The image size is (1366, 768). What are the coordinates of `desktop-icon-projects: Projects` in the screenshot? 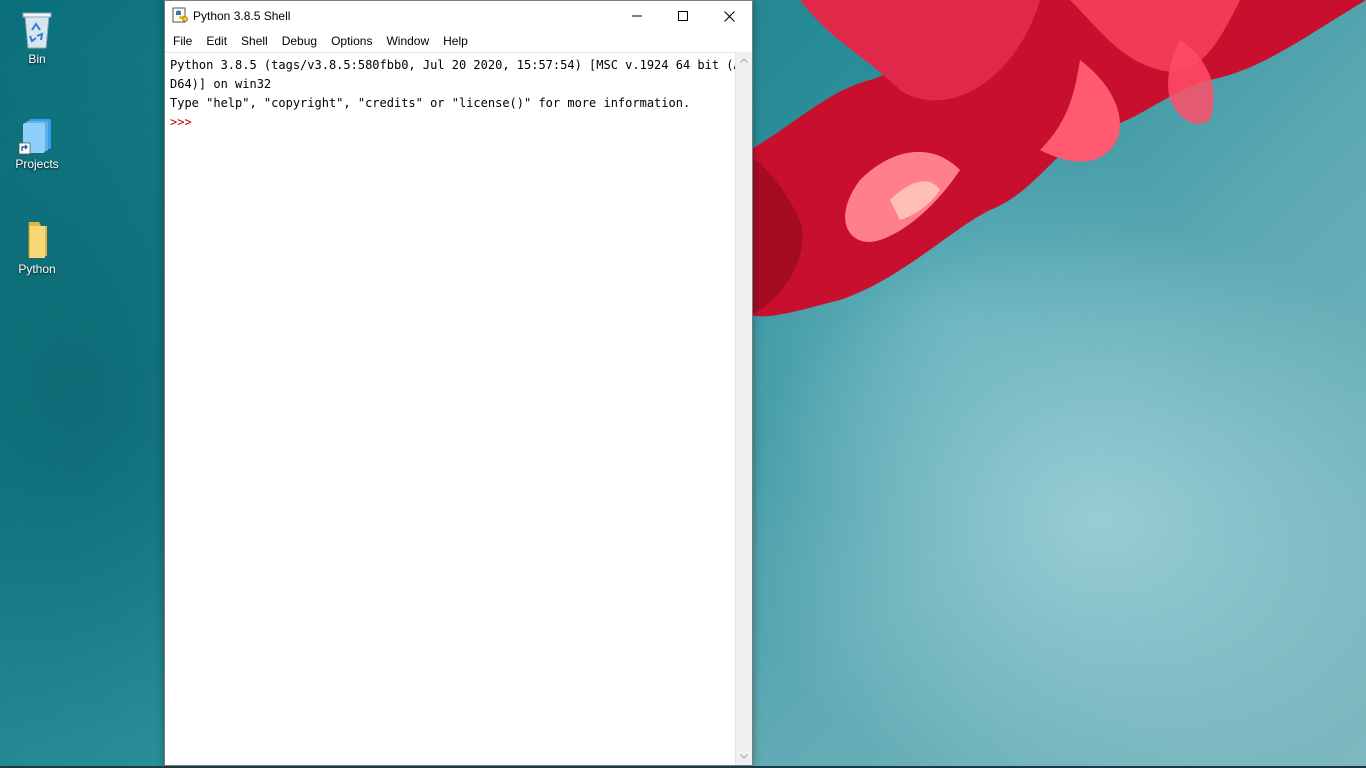 It's located at (37, 142).